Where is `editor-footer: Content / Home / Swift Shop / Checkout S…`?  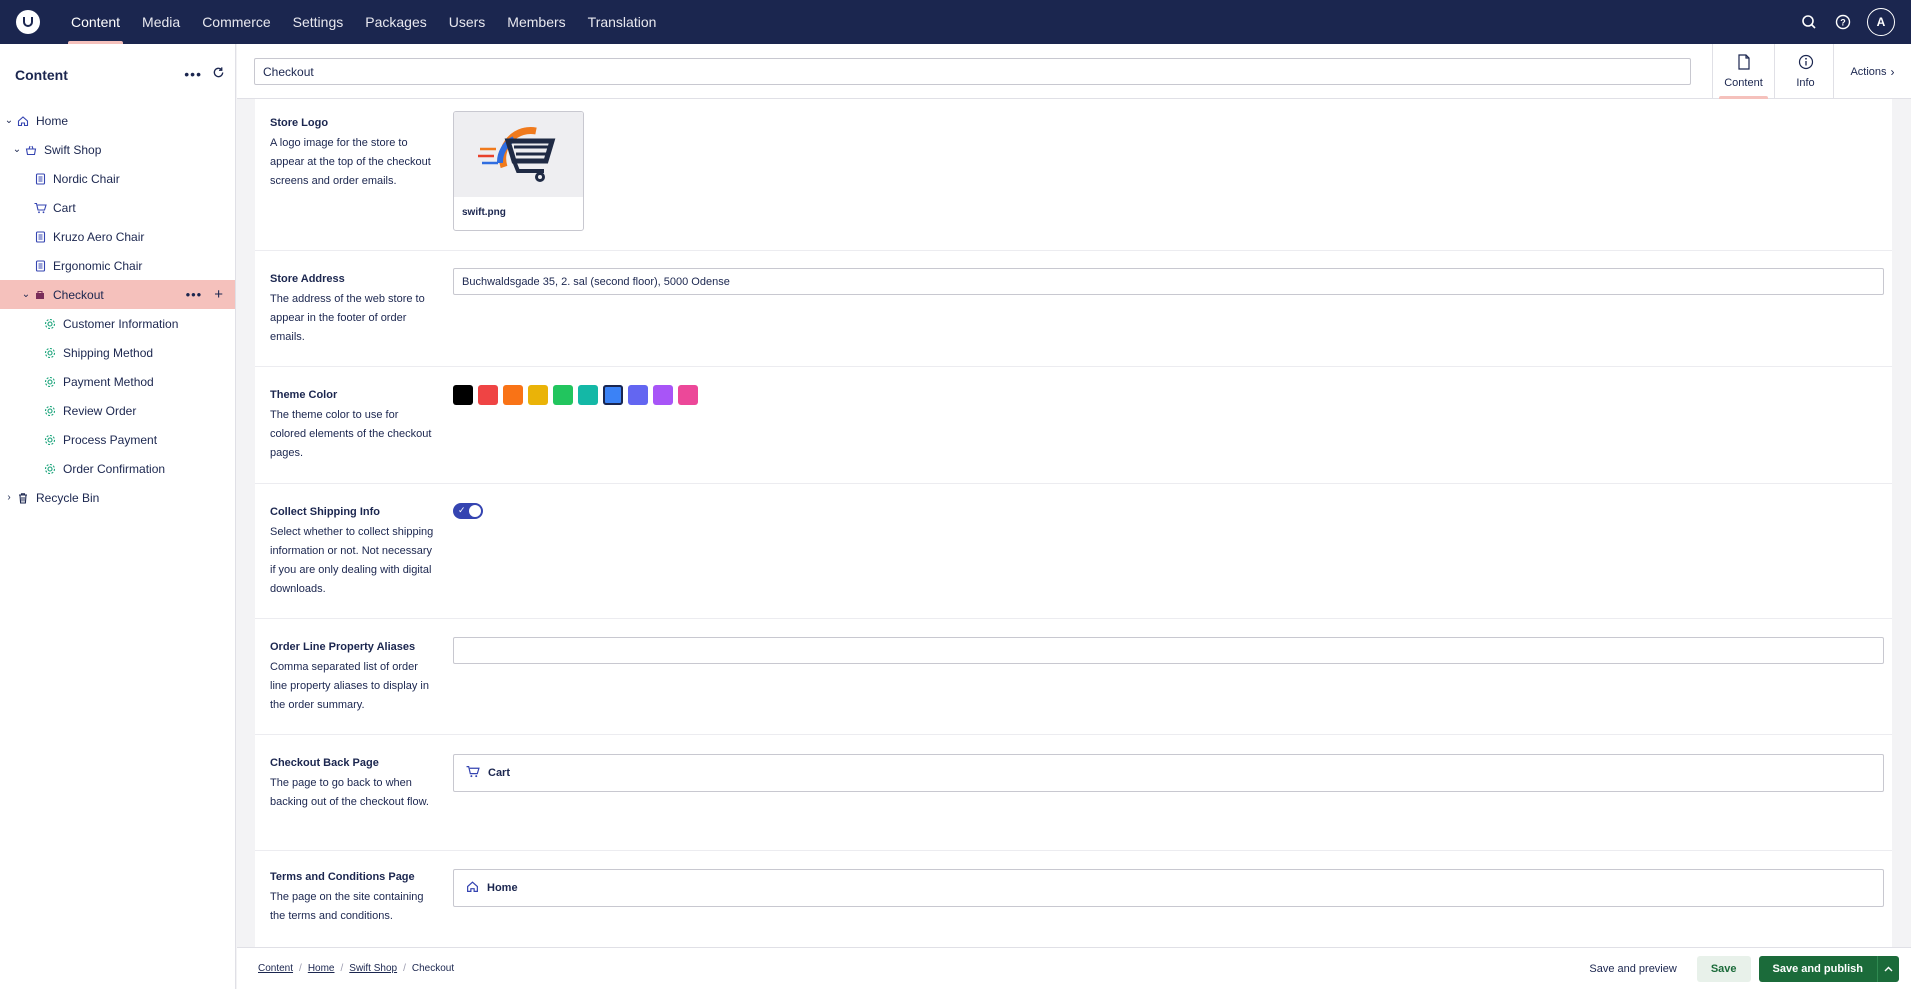 editor-footer: Content / Home / Swift Shop / Checkout S… is located at coordinates (1074, 968).